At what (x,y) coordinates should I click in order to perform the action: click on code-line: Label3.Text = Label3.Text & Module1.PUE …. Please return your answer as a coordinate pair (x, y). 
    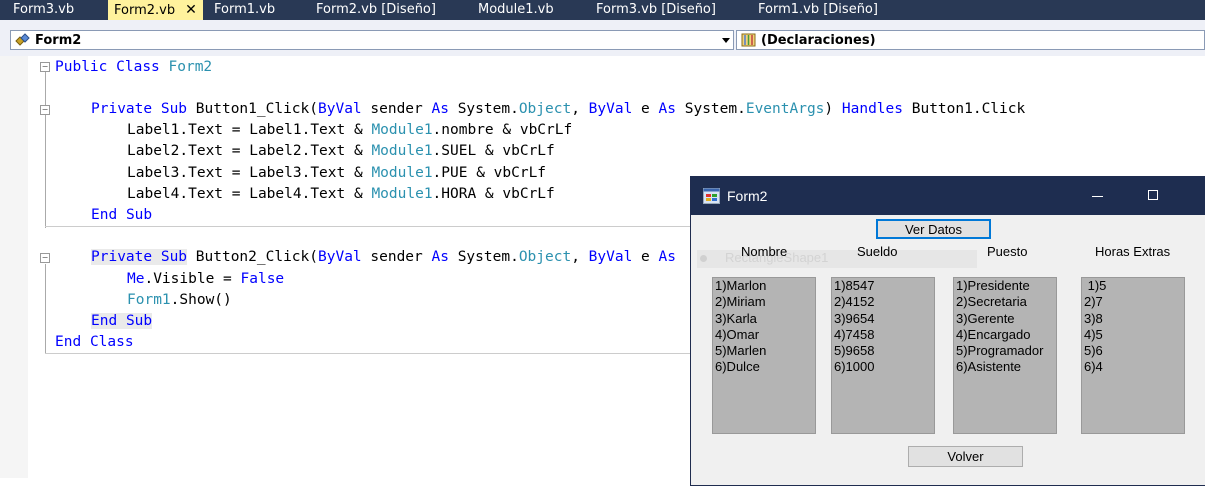
    Looking at the image, I should click on (337, 173).